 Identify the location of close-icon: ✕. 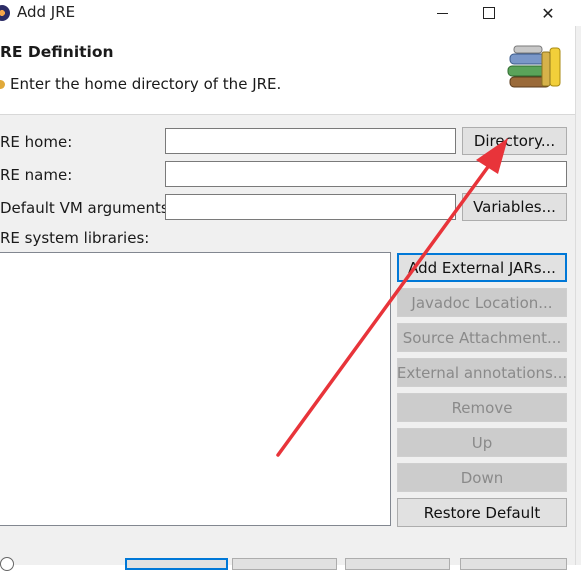
(548, 13).